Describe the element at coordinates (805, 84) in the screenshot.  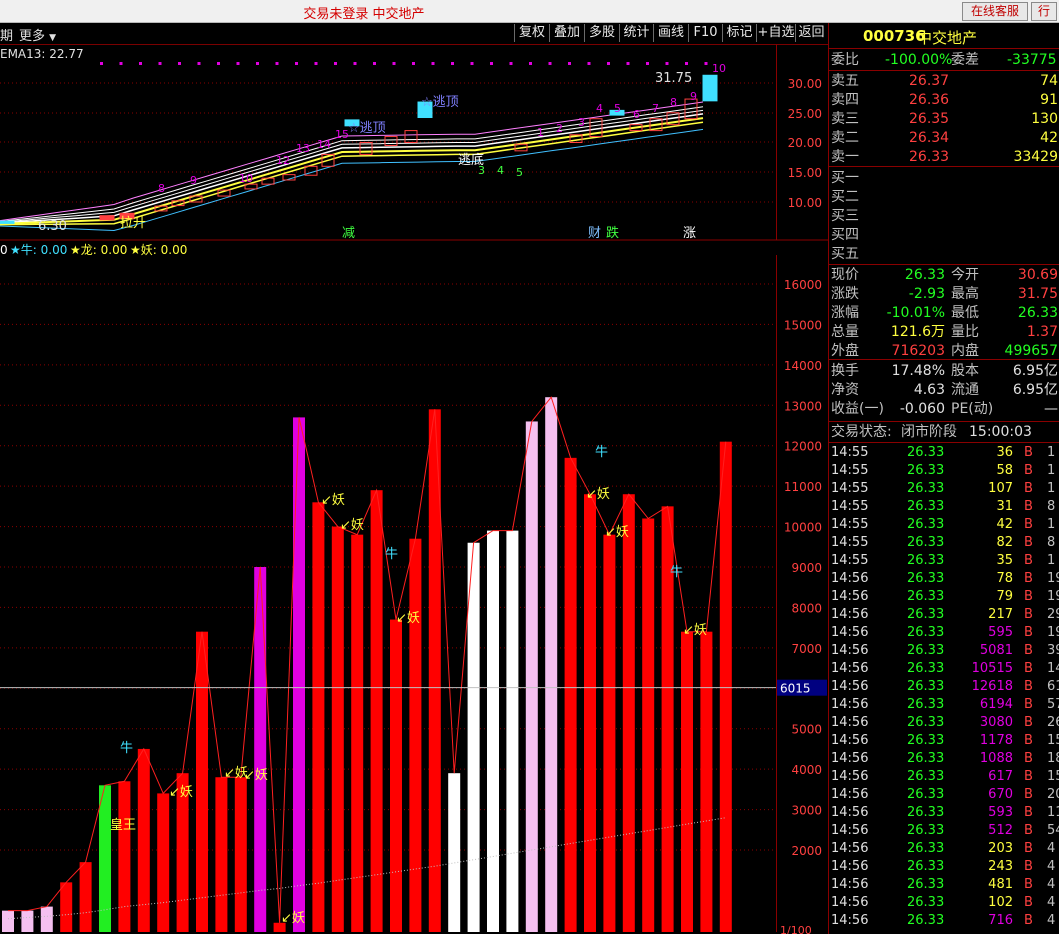
I see `price-tick-label: 30.00` at that location.